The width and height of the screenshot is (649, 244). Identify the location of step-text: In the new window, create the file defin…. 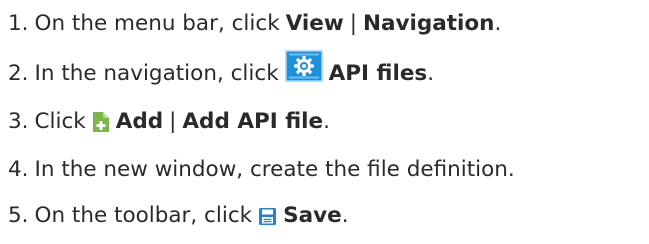
(274, 170).